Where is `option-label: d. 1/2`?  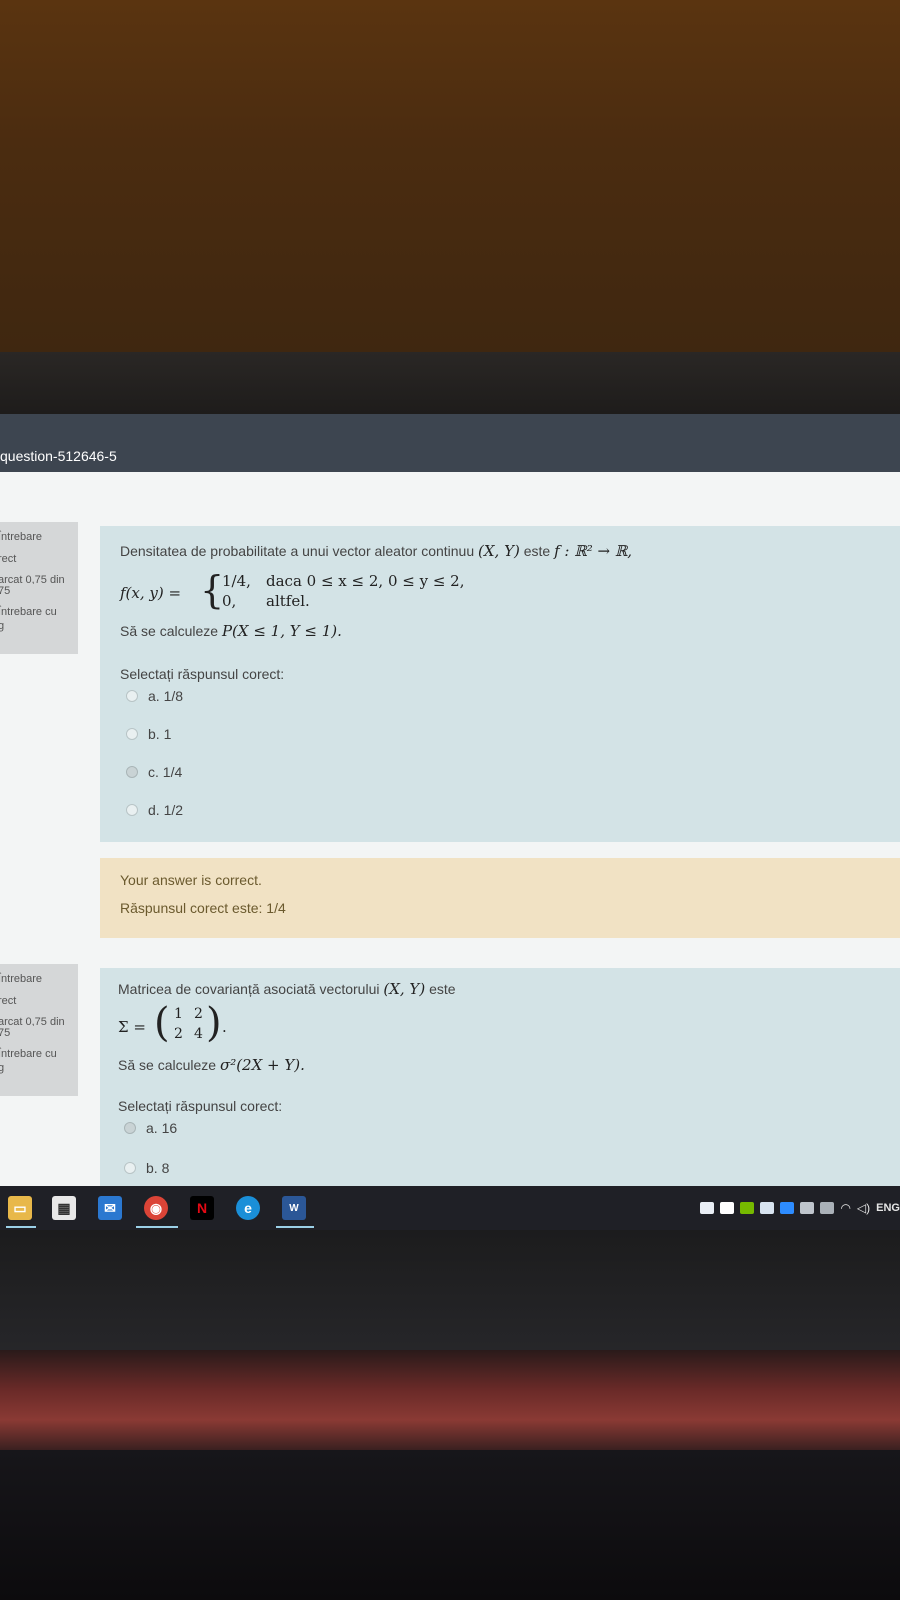 option-label: d. 1/2 is located at coordinates (166, 810).